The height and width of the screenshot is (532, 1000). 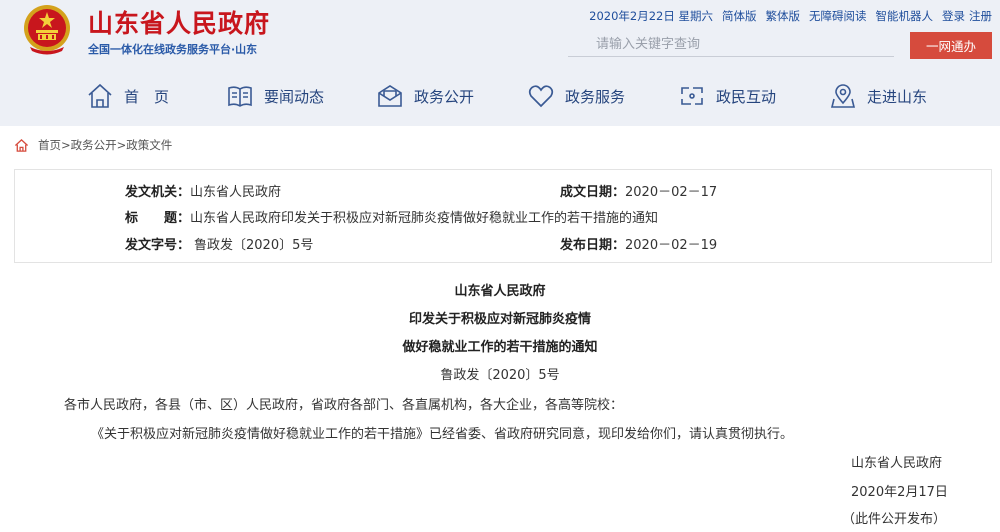 I want to click on nav-label: 政民互动, so click(x=746, y=96).